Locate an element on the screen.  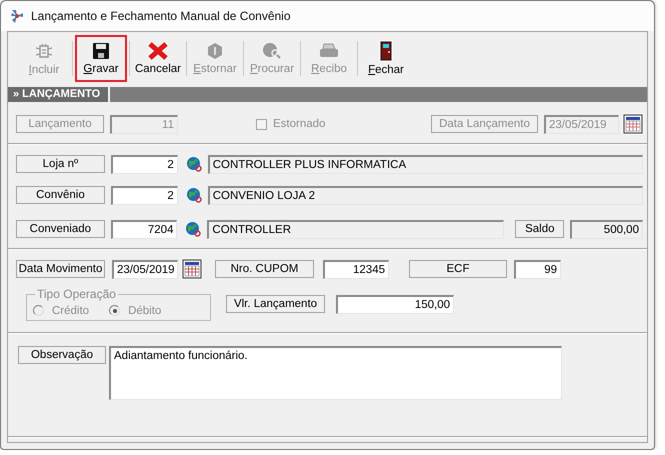
field-label: Saldo is located at coordinates (539, 229).